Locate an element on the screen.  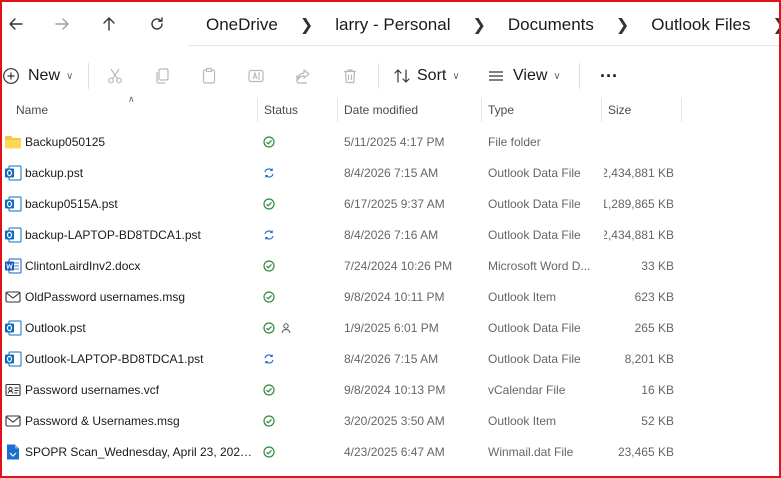
date-modified: 5/11/2025 4:17 PM is located at coordinates (394, 141).